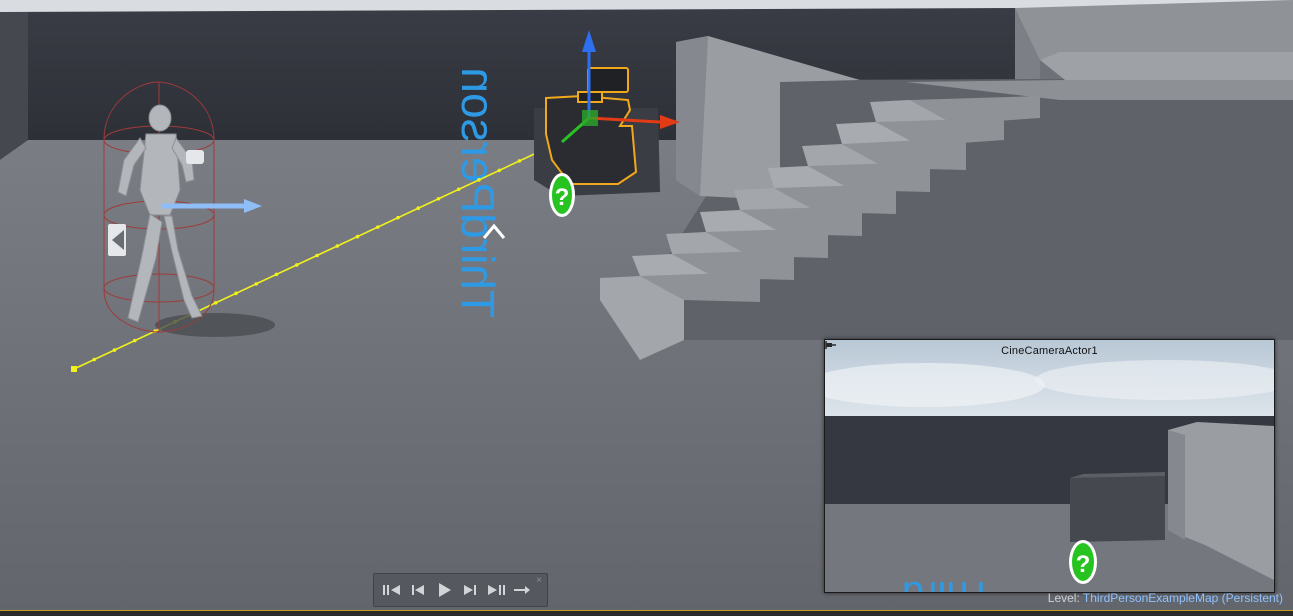 Image resolution: width=1293 pixels, height=616 pixels. I want to click on camera-preview-window: Third ? CineCameraActor1, so click(1049, 466).